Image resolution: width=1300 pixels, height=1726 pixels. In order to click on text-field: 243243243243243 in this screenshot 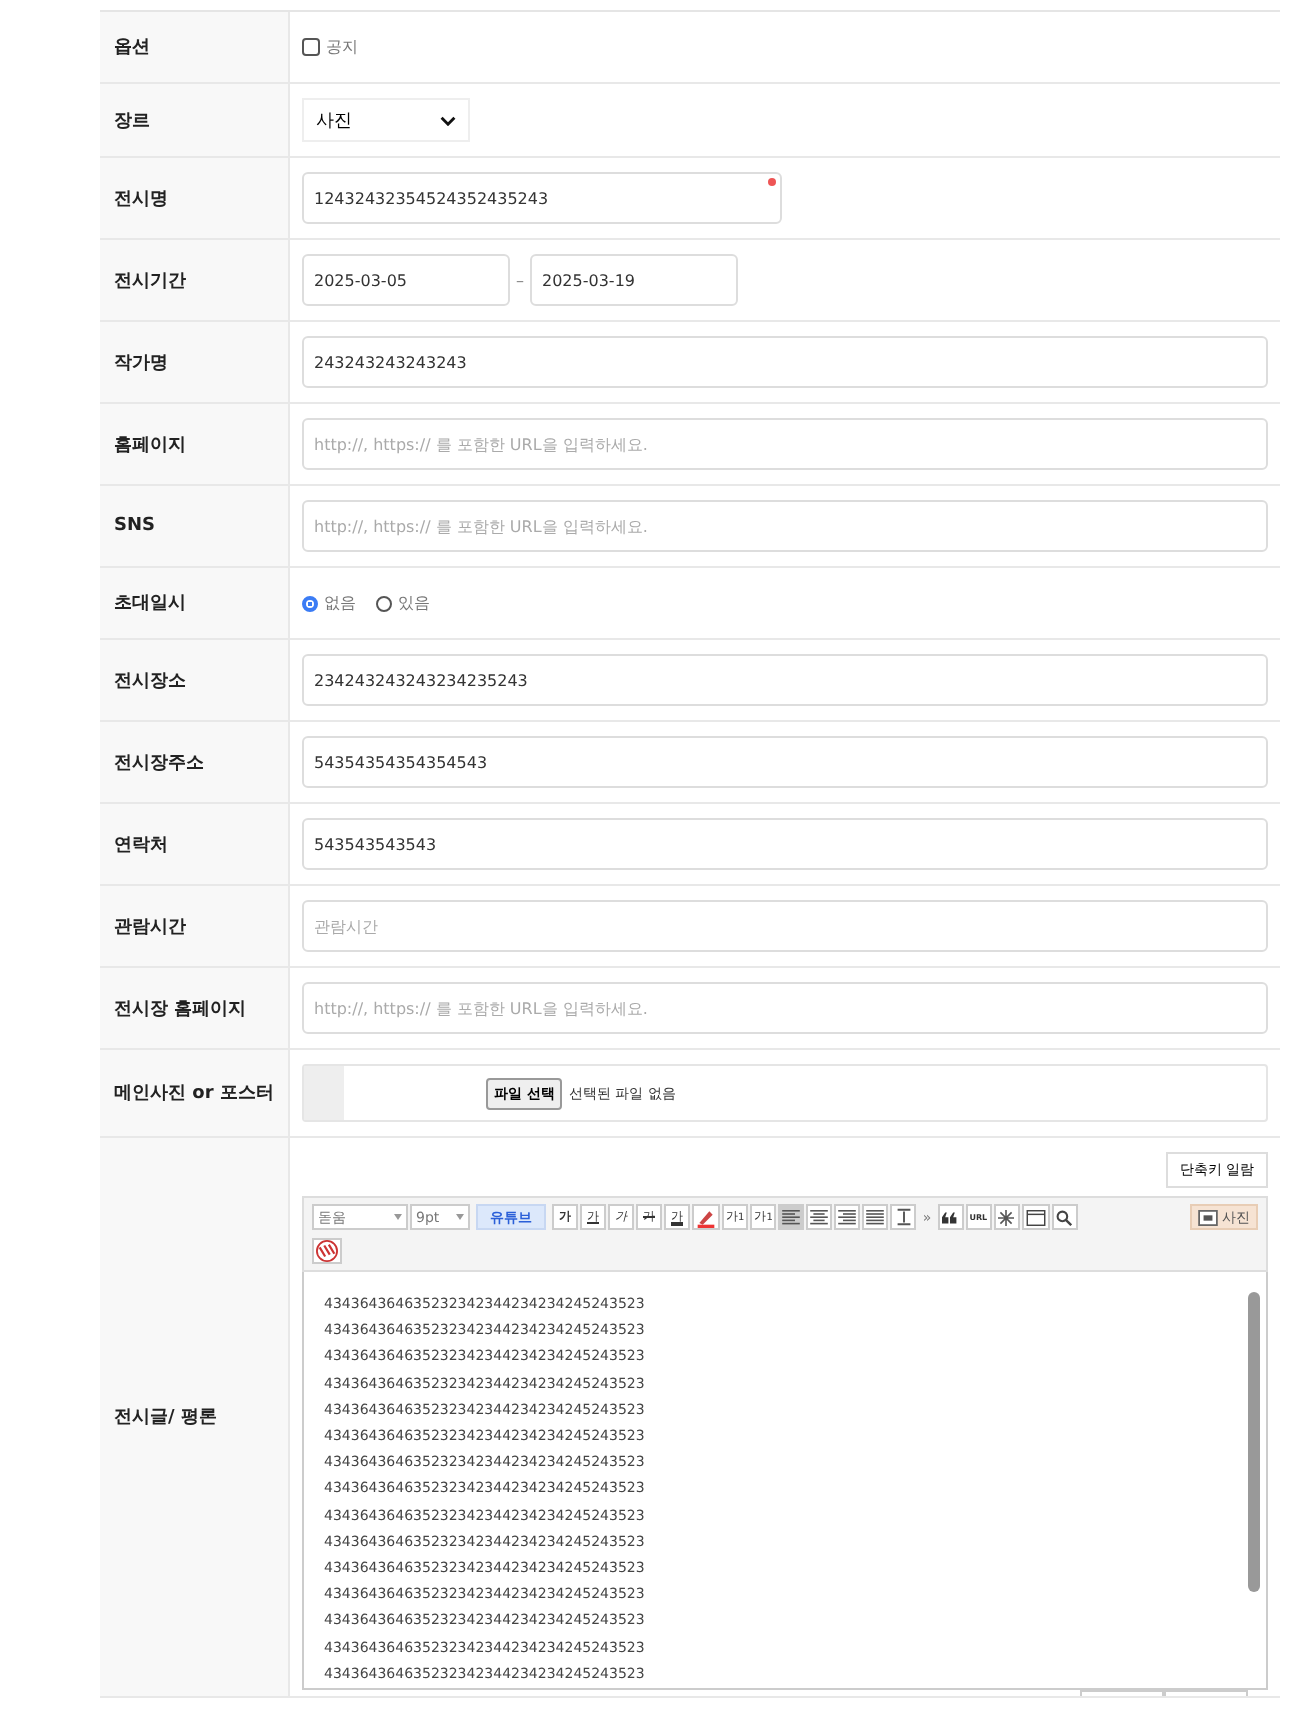, I will do `click(785, 362)`.